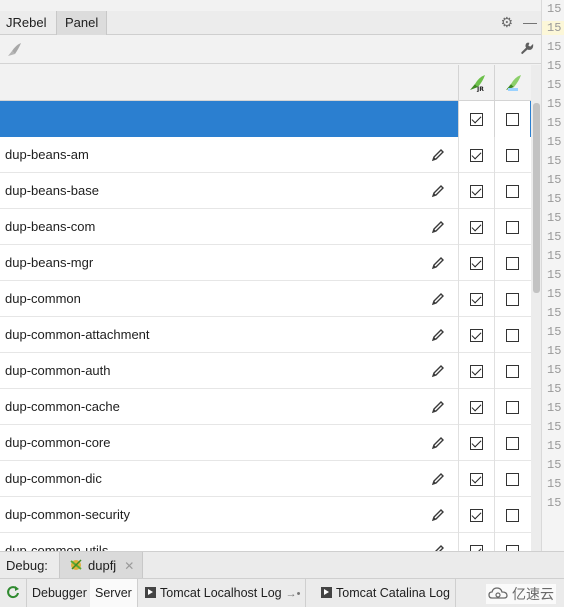  Describe the element at coordinates (530, 22) in the screenshot. I see `minimize-icon: —` at that location.